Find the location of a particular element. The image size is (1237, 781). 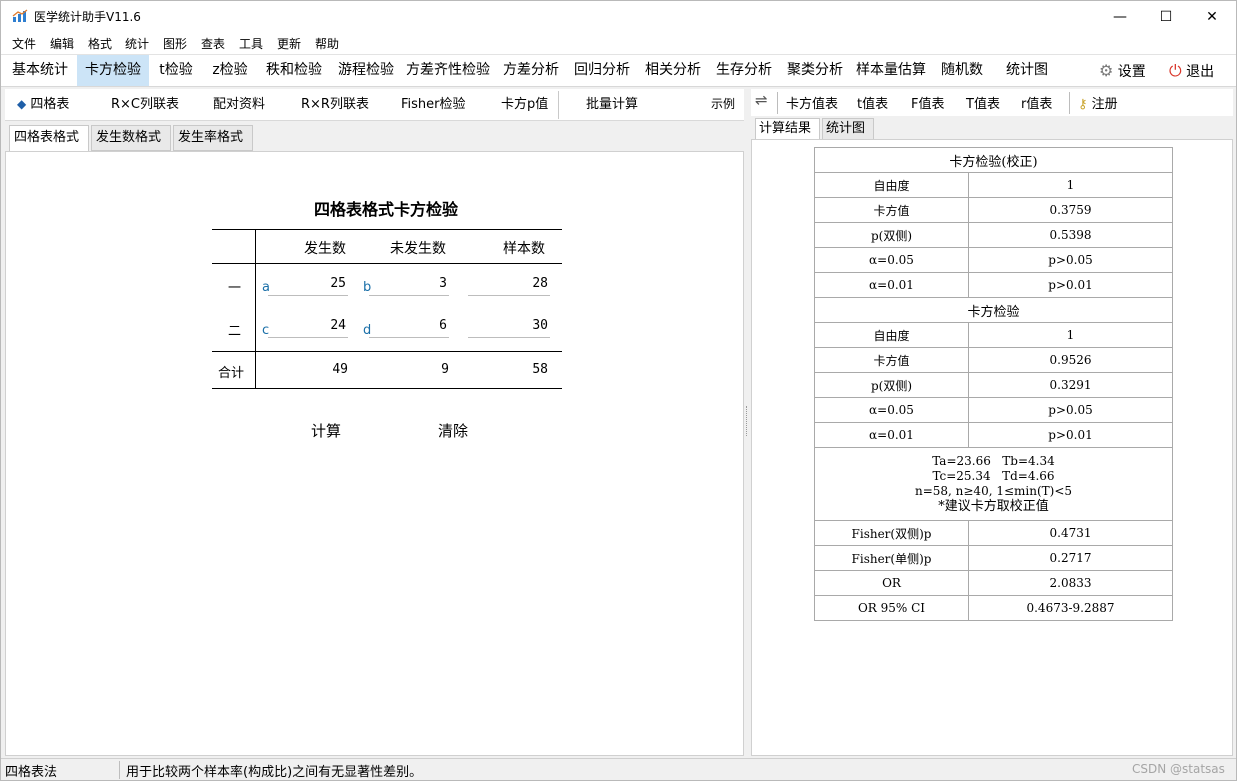

table-row: Fisher(双侧)p 0.4731 is located at coordinates (993, 533).